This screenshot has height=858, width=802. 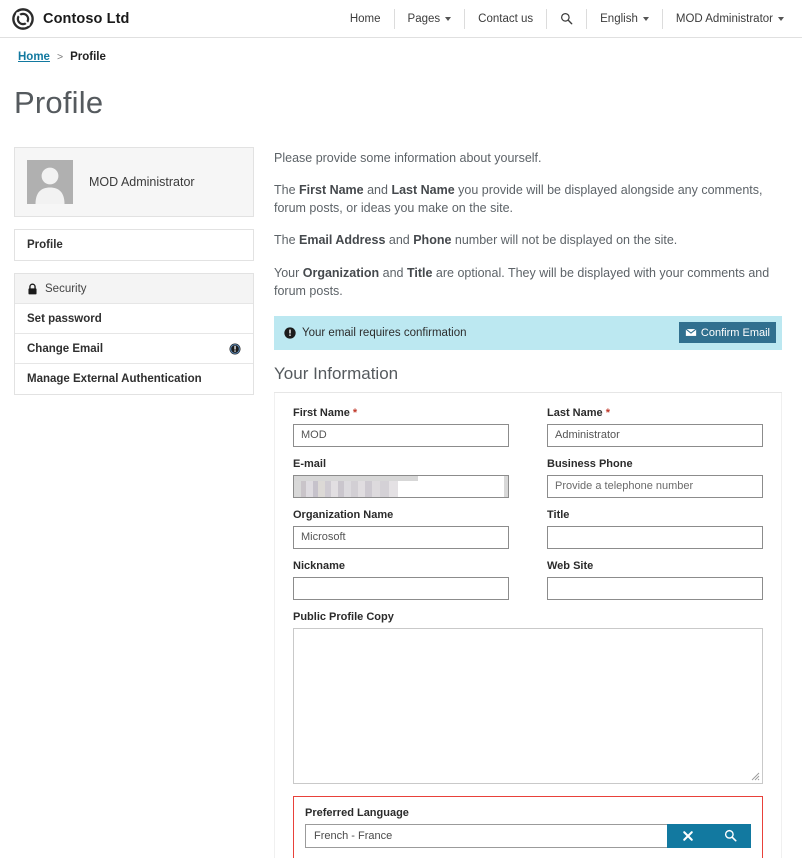 What do you see at coordinates (384, 332) in the screenshot?
I see `alert-message: Your email requires confirmation` at bounding box center [384, 332].